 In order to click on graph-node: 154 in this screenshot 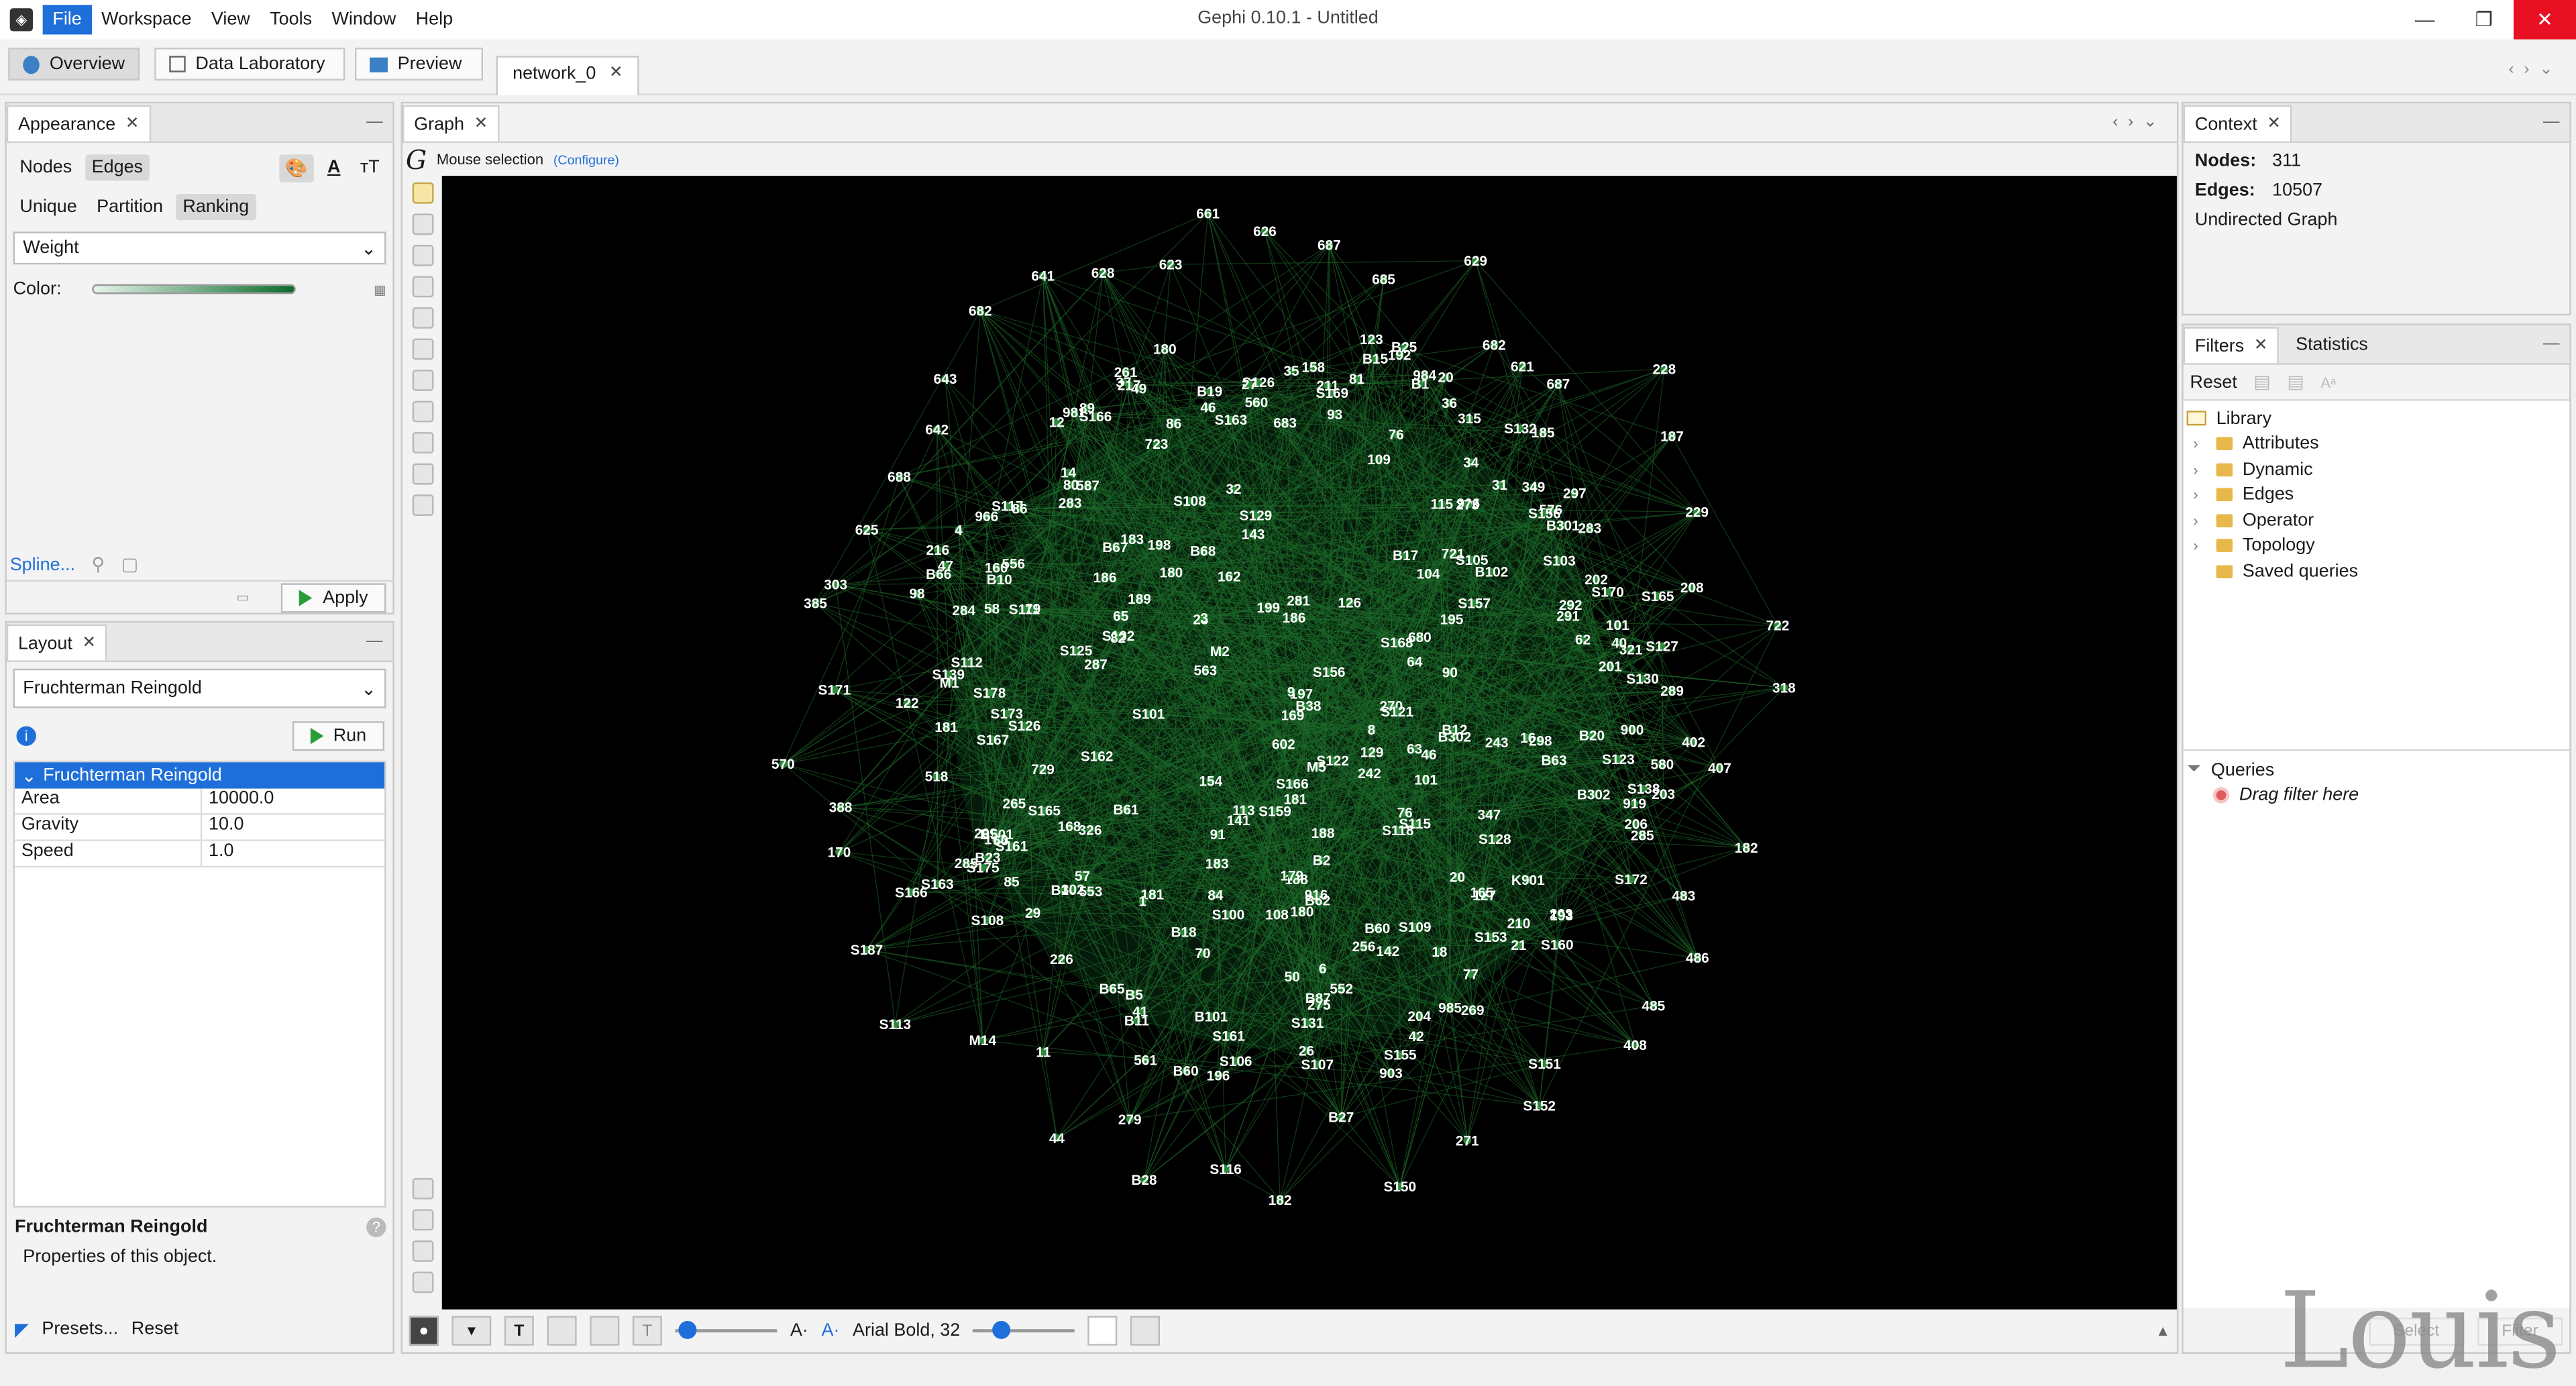, I will do `click(1210, 781)`.